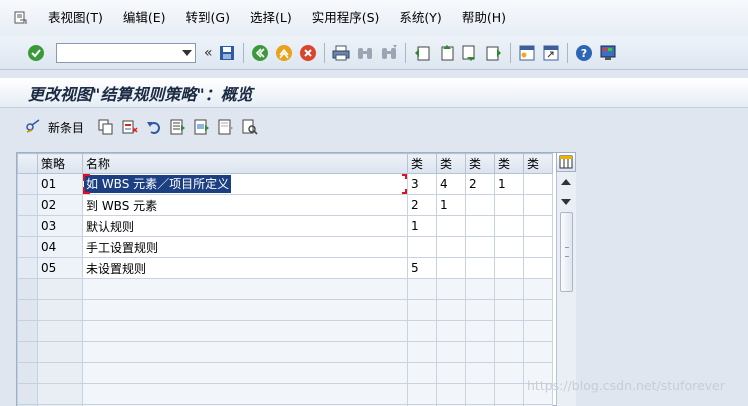 The height and width of the screenshot is (406, 748). What do you see at coordinates (341, 53) in the screenshot?
I see `print-icon` at bounding box center [341, 53].